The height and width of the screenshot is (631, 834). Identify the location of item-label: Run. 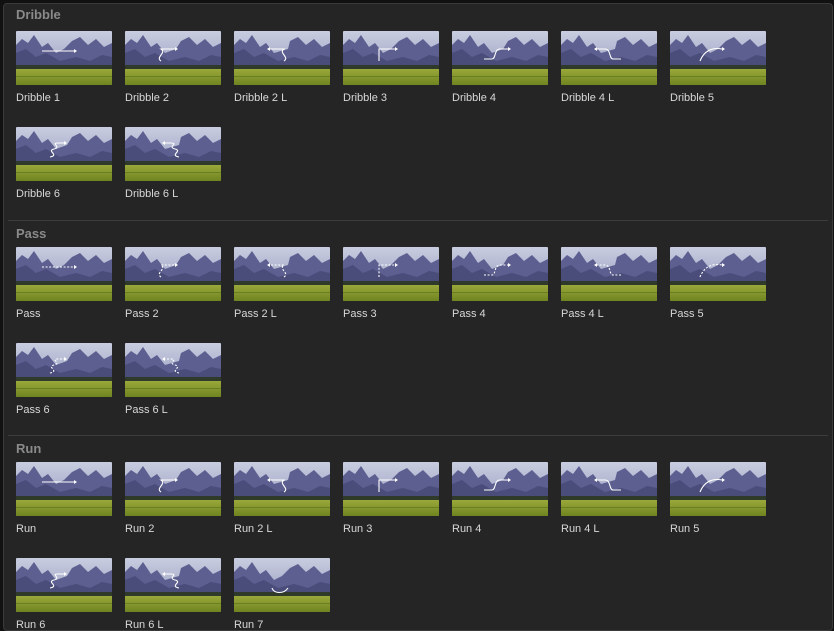
(26, 529).